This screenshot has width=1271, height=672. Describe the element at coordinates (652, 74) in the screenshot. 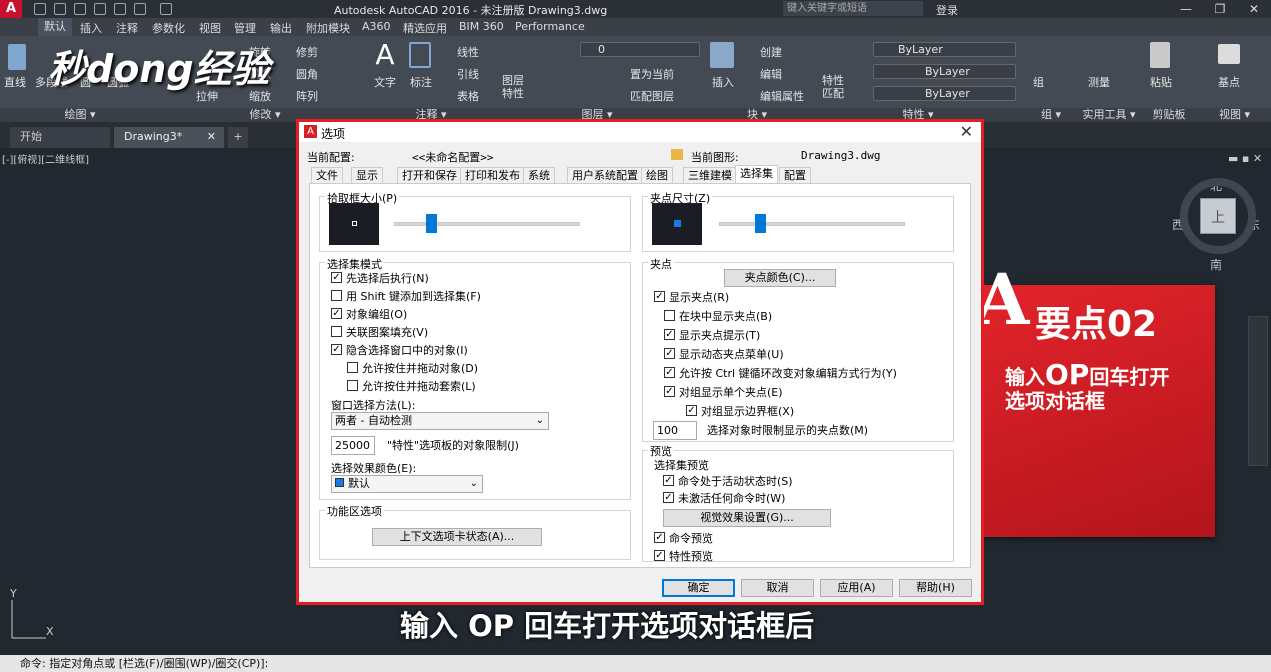

I see `set-current-label: 置为当前` at that location.